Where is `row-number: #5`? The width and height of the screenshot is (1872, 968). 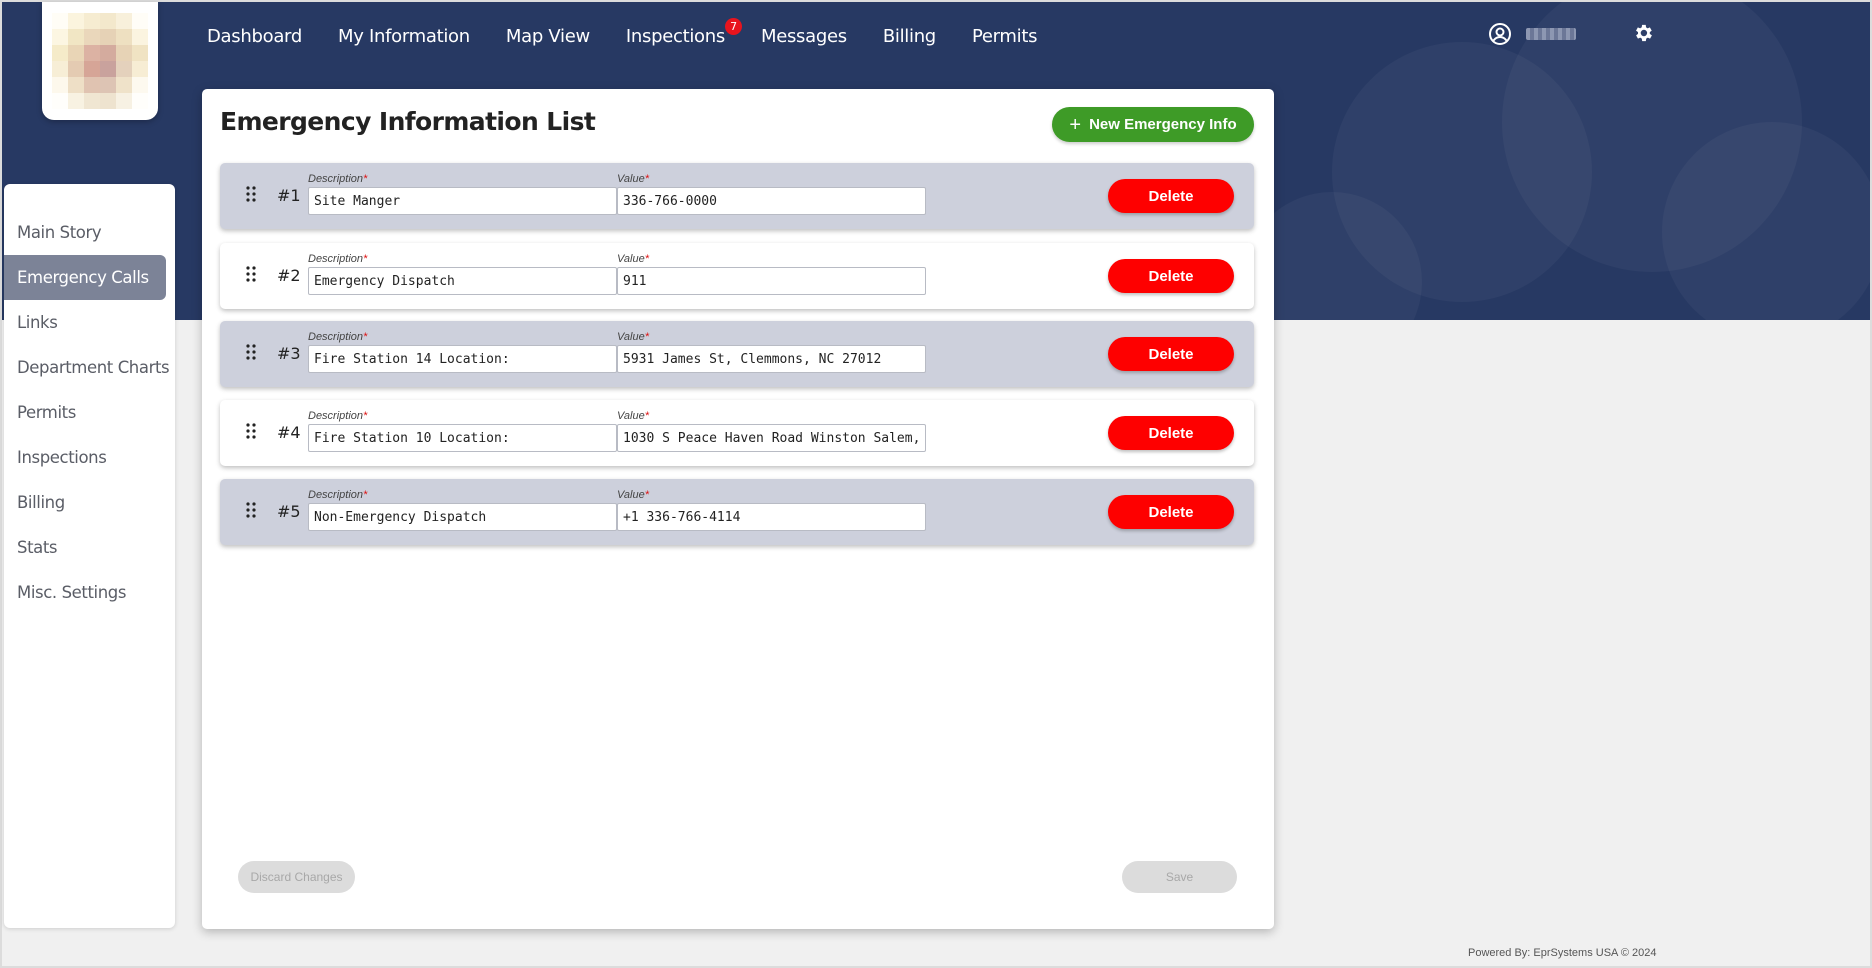
row-number: #5 is located at coordinates (289, 511).